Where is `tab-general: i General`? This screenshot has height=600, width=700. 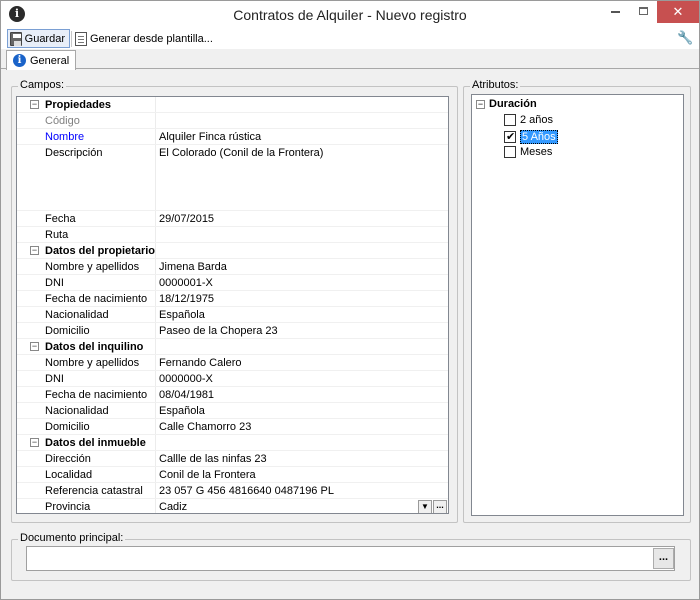
tab-general: i General is located at coordinates (41, 60).